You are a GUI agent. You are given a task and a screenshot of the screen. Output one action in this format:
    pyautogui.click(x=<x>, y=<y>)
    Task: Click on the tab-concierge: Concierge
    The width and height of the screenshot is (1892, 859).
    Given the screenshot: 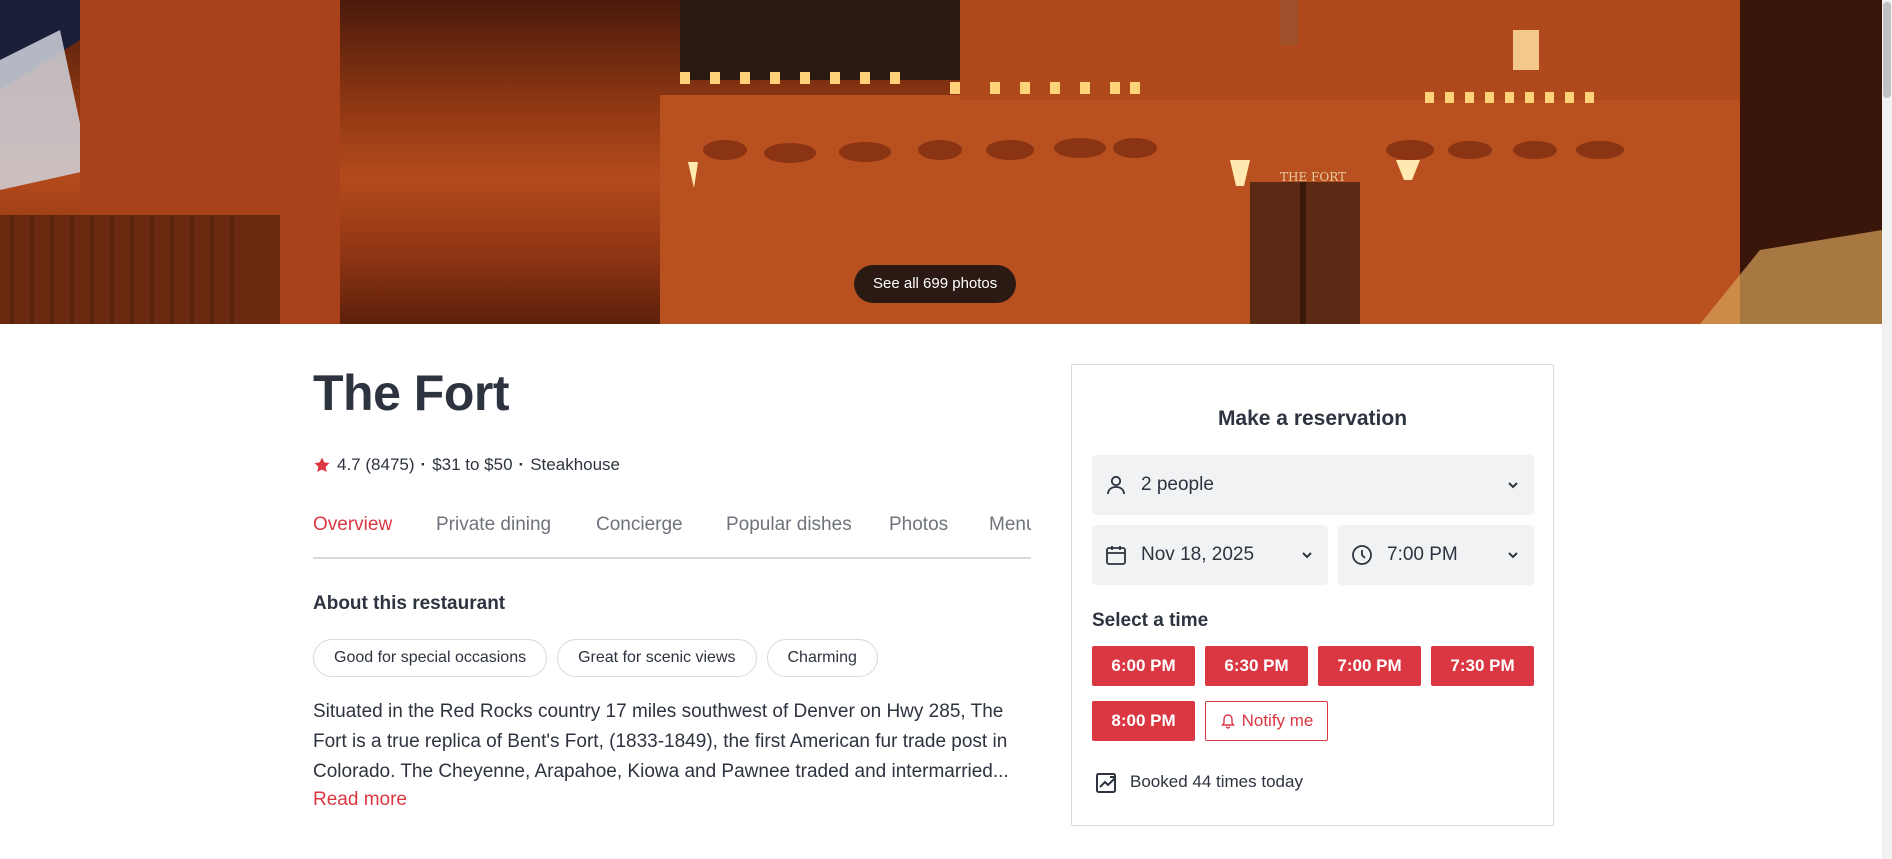 What is the action you would take?
    pyautogui.click(x=639, y=532)
    